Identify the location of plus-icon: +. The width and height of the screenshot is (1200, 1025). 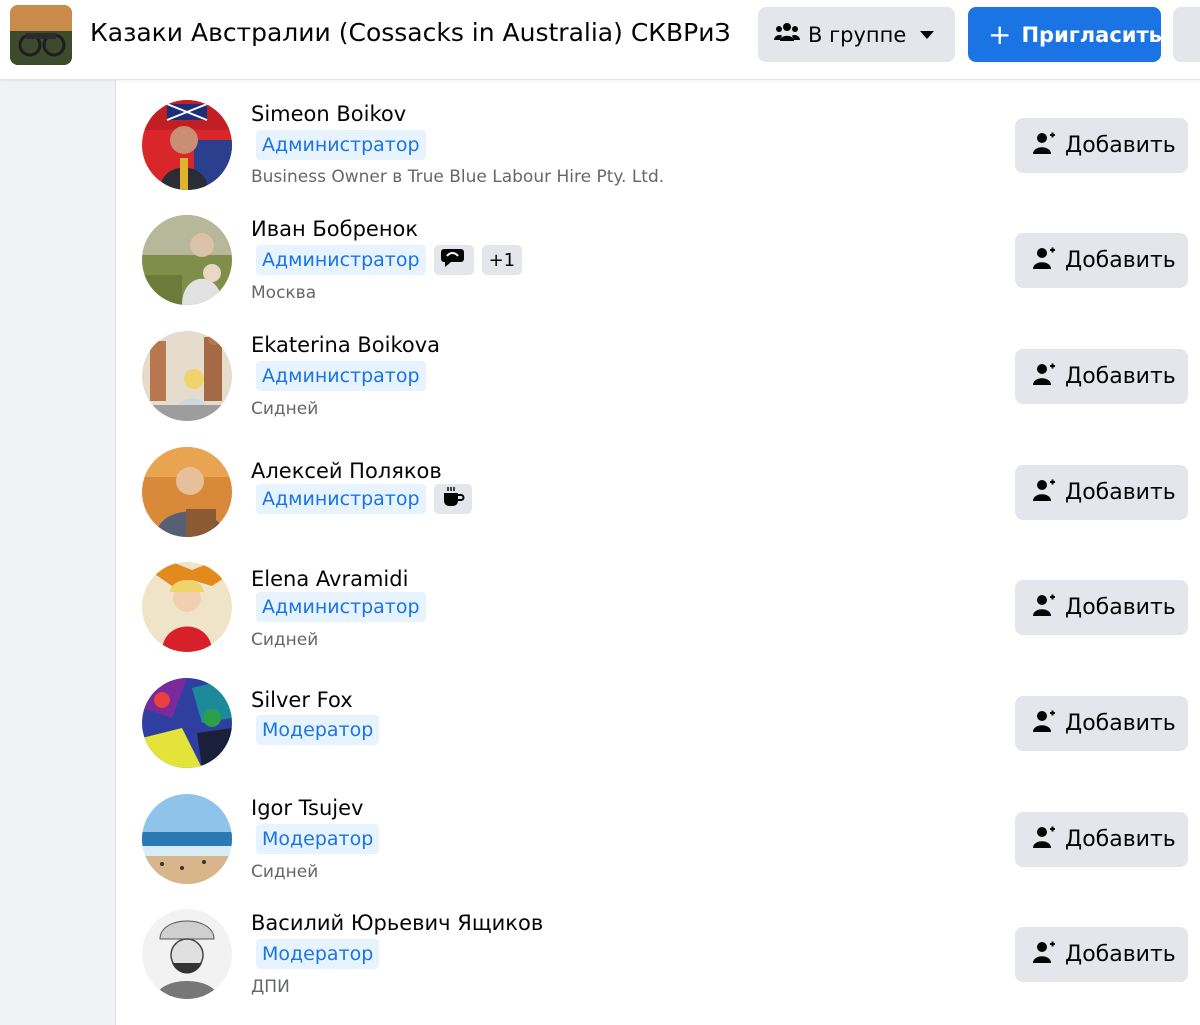
(1000, 34).